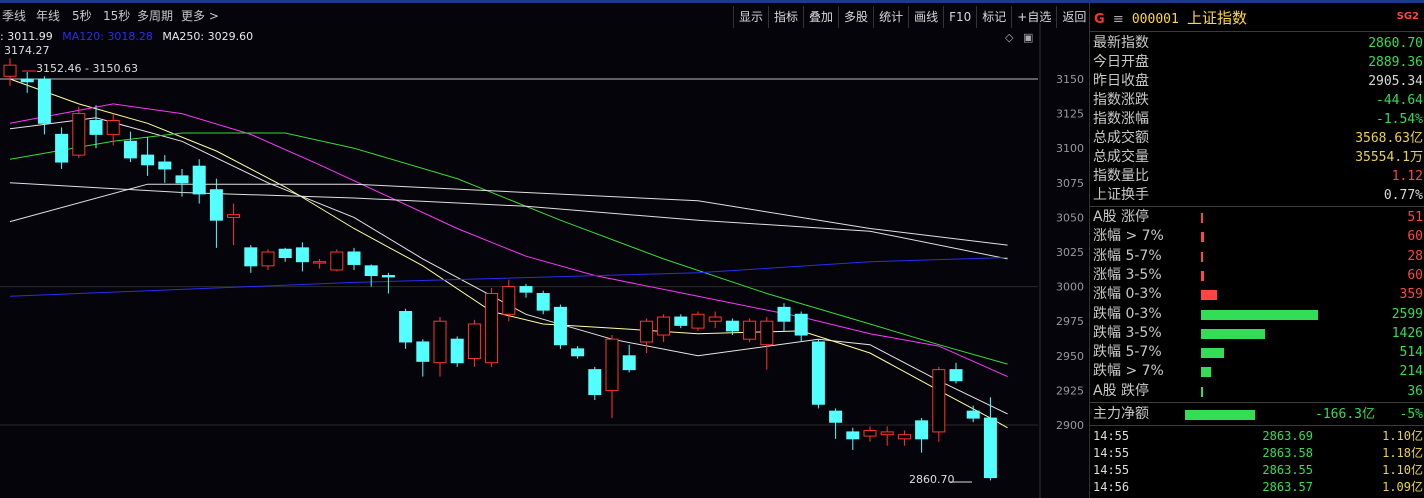  I want to click on tick-row: 14:55 2863.55 1.10亿, so click(1258, 470).